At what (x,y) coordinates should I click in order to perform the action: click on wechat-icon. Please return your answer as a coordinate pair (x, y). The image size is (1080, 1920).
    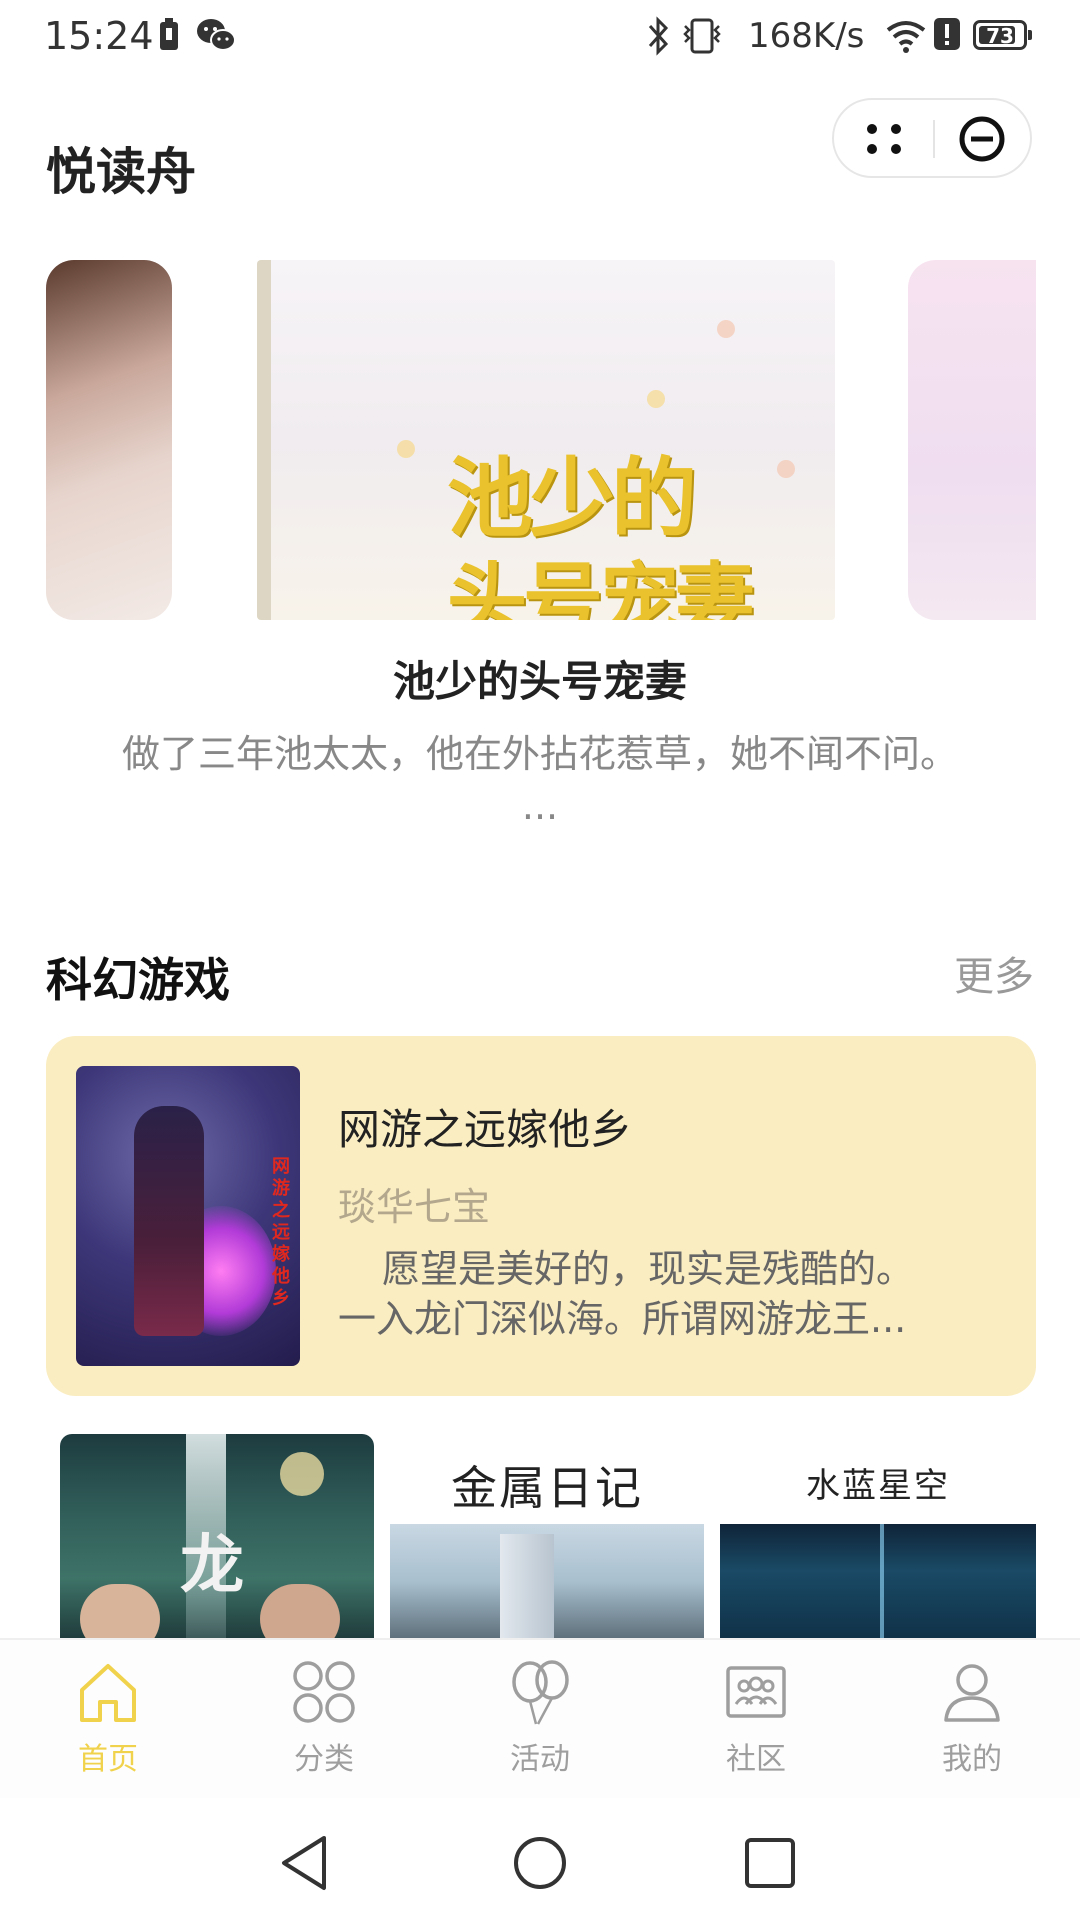
    Looking at the image, I should click on (216, 35).